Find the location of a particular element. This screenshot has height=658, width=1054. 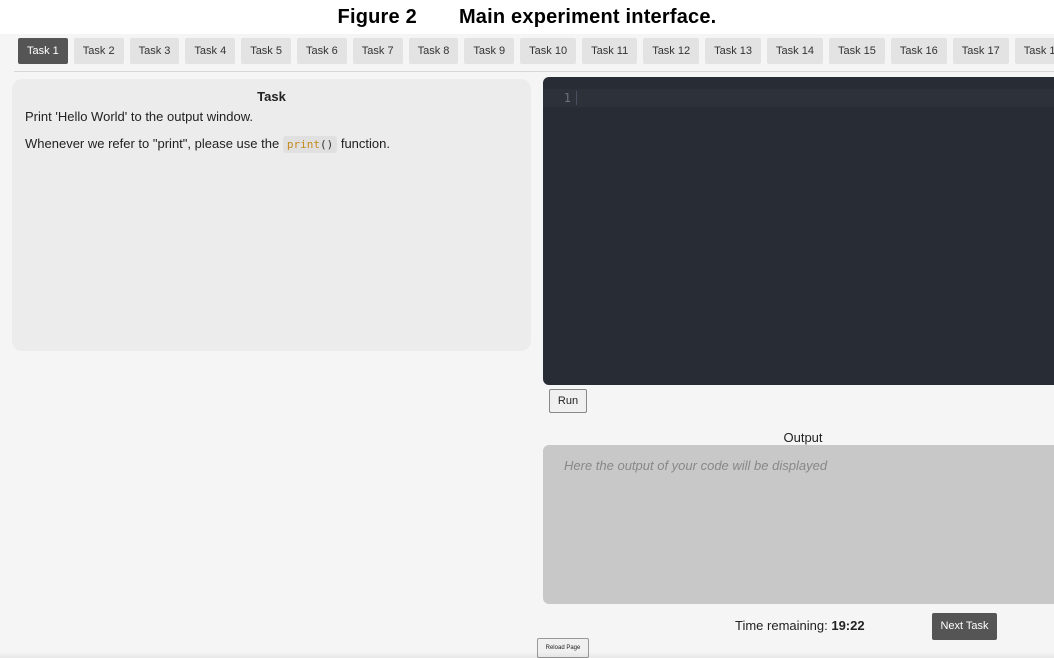

timer-value: 19:22 is located at coordinates (848, 625).